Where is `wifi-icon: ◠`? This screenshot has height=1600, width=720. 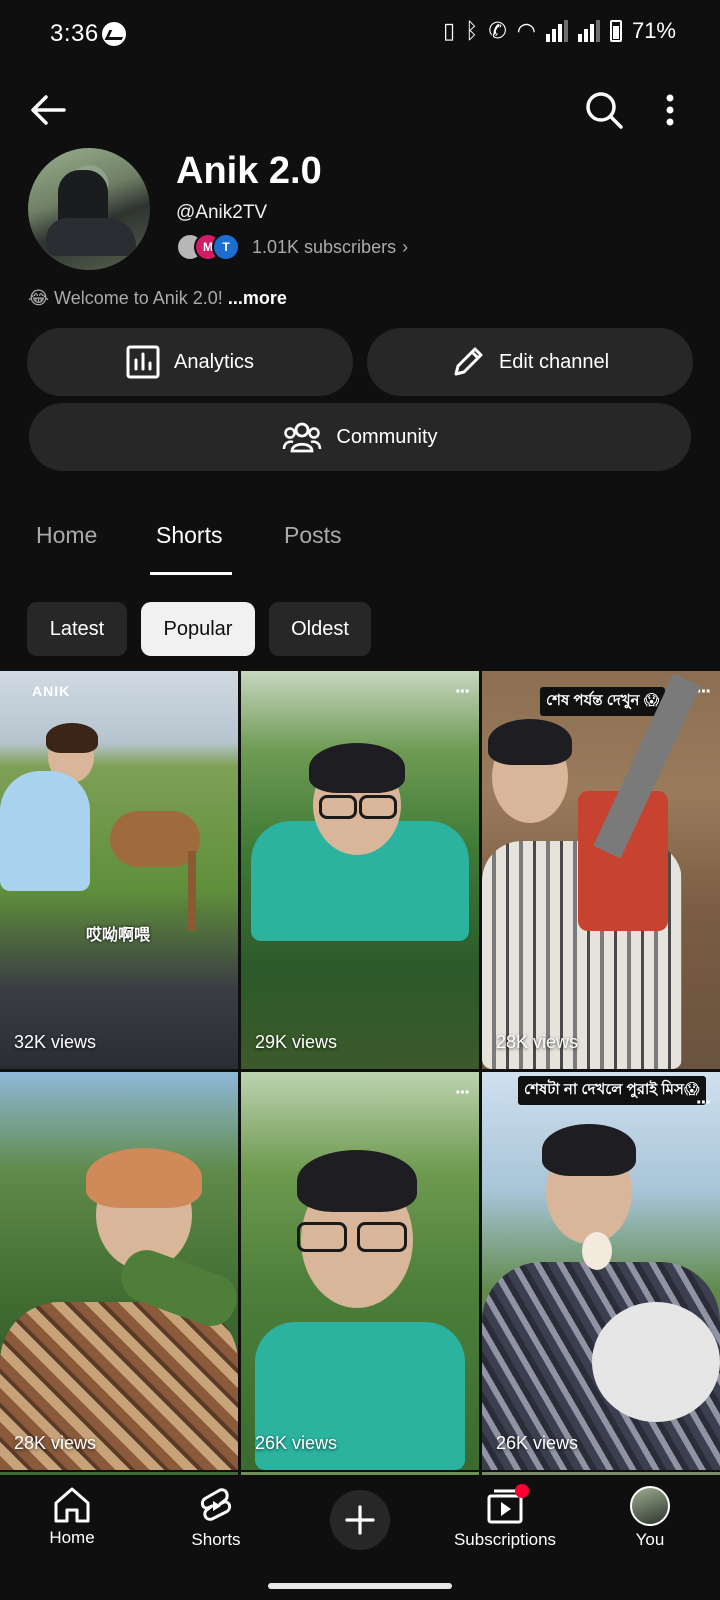
wifi-icon: ◠ is located at coordinates (526, 30).